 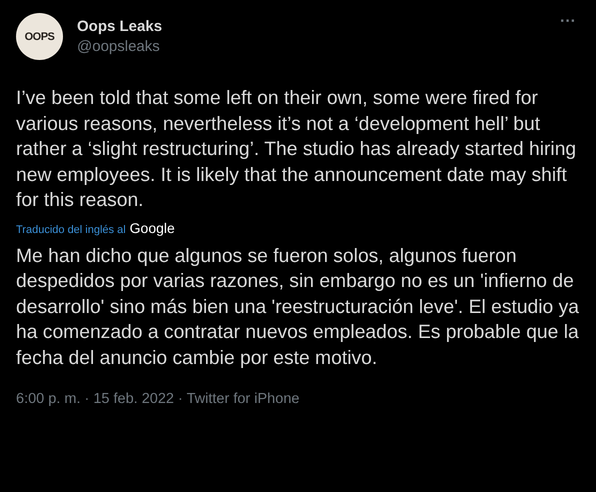 I want to click on translation-label: Traducido del inglés al, so click(x=71, y=230).